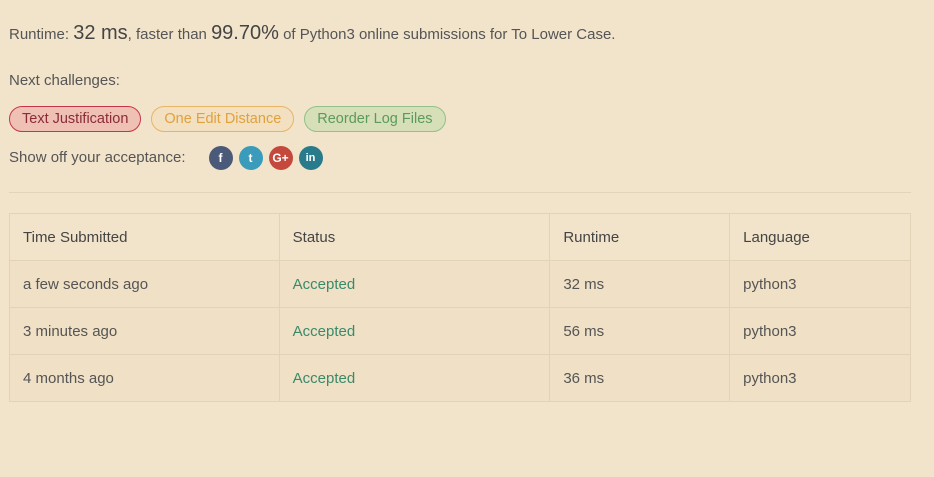  I want to click on table-header-row: Time Submitted Status Runtime Language, so click(460, 237).